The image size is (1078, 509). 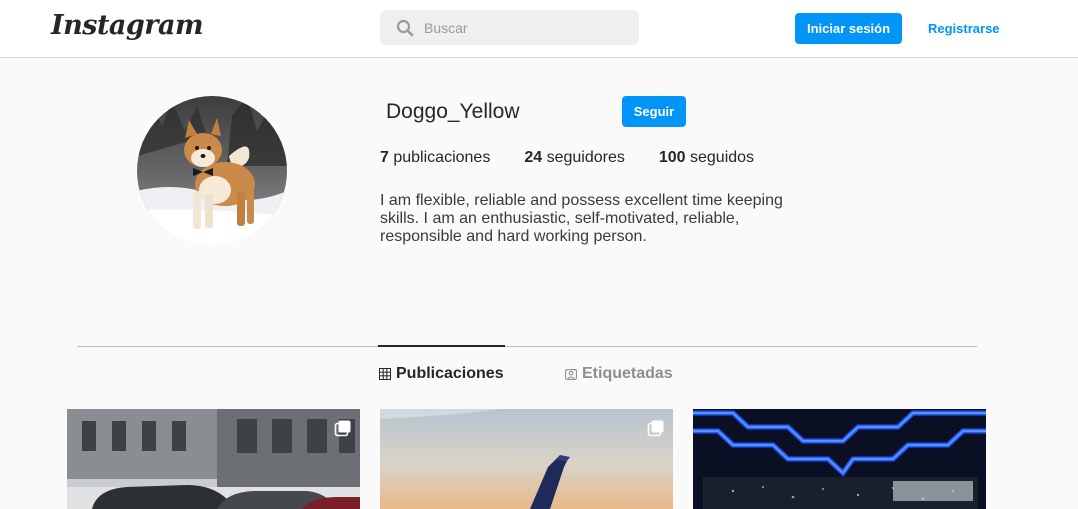 What do you see at coordinates (442, 157) in the screenshot?
I see `stat-posts-label: publicaciones` at bounding box center [442, 157].